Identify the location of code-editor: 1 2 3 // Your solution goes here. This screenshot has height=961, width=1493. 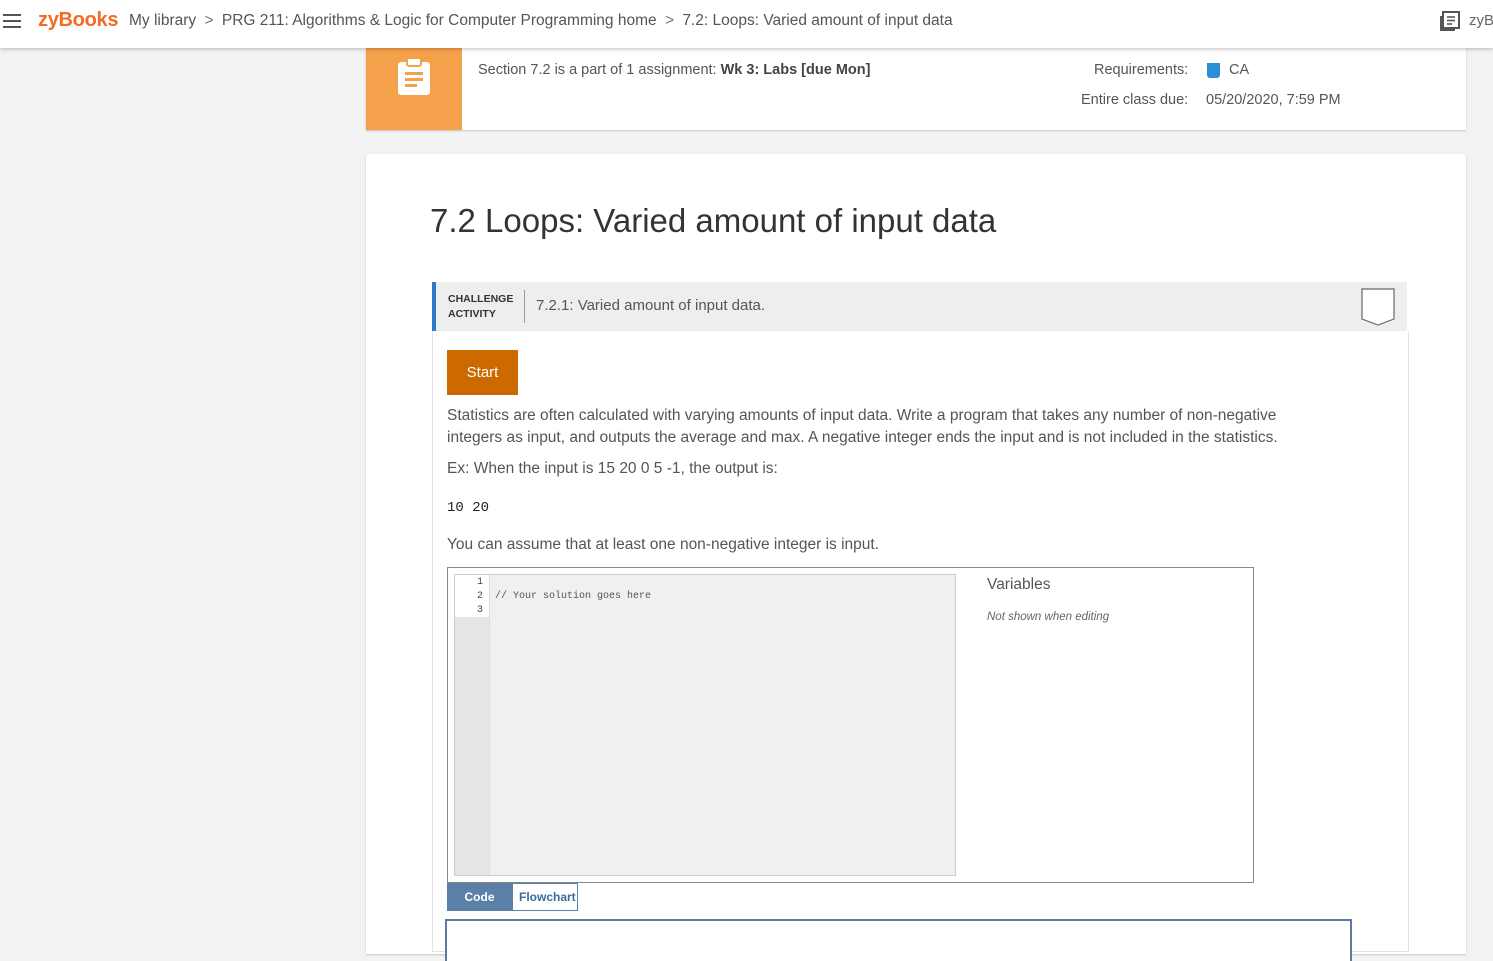
(705, 725).